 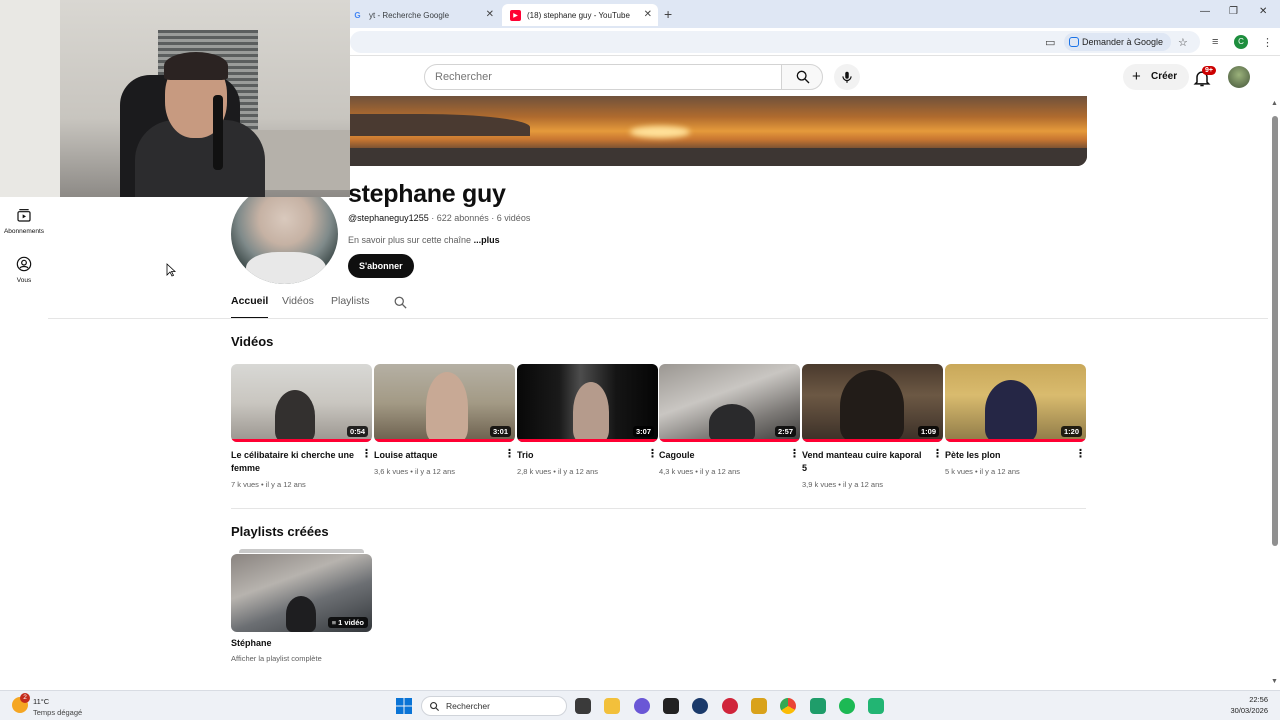 I want to click on youtube-icon: ▶, so click(x=515, y=15).